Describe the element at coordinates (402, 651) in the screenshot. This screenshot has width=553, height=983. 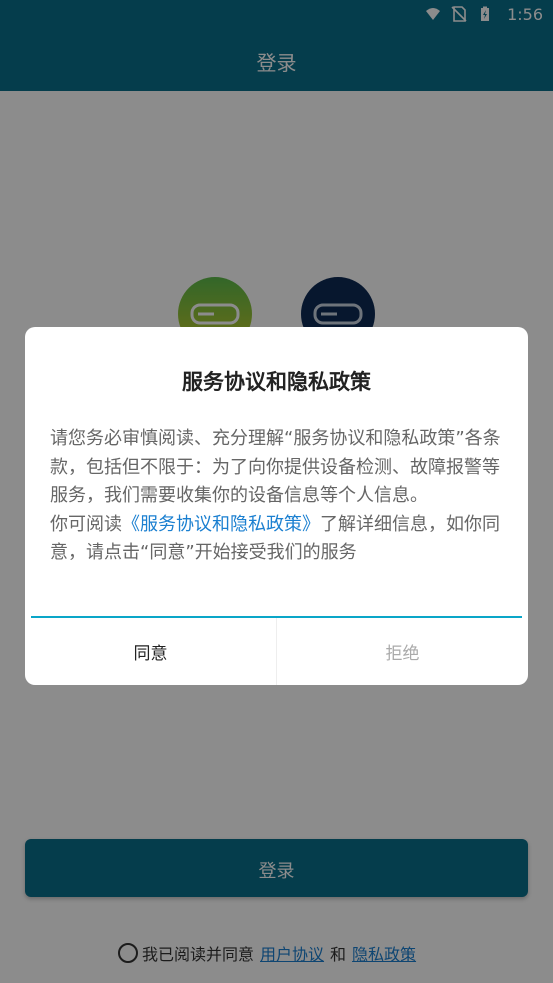
I see `reject-button: 拒绝` at that location.